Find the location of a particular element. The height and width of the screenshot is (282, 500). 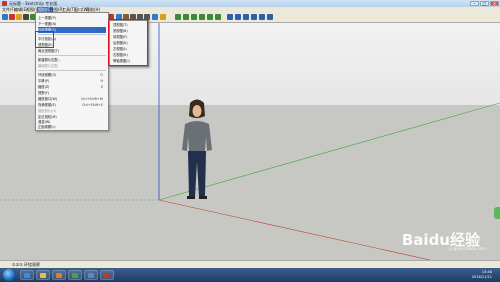

taskbar-explorer is located at coordinates (43, 275).